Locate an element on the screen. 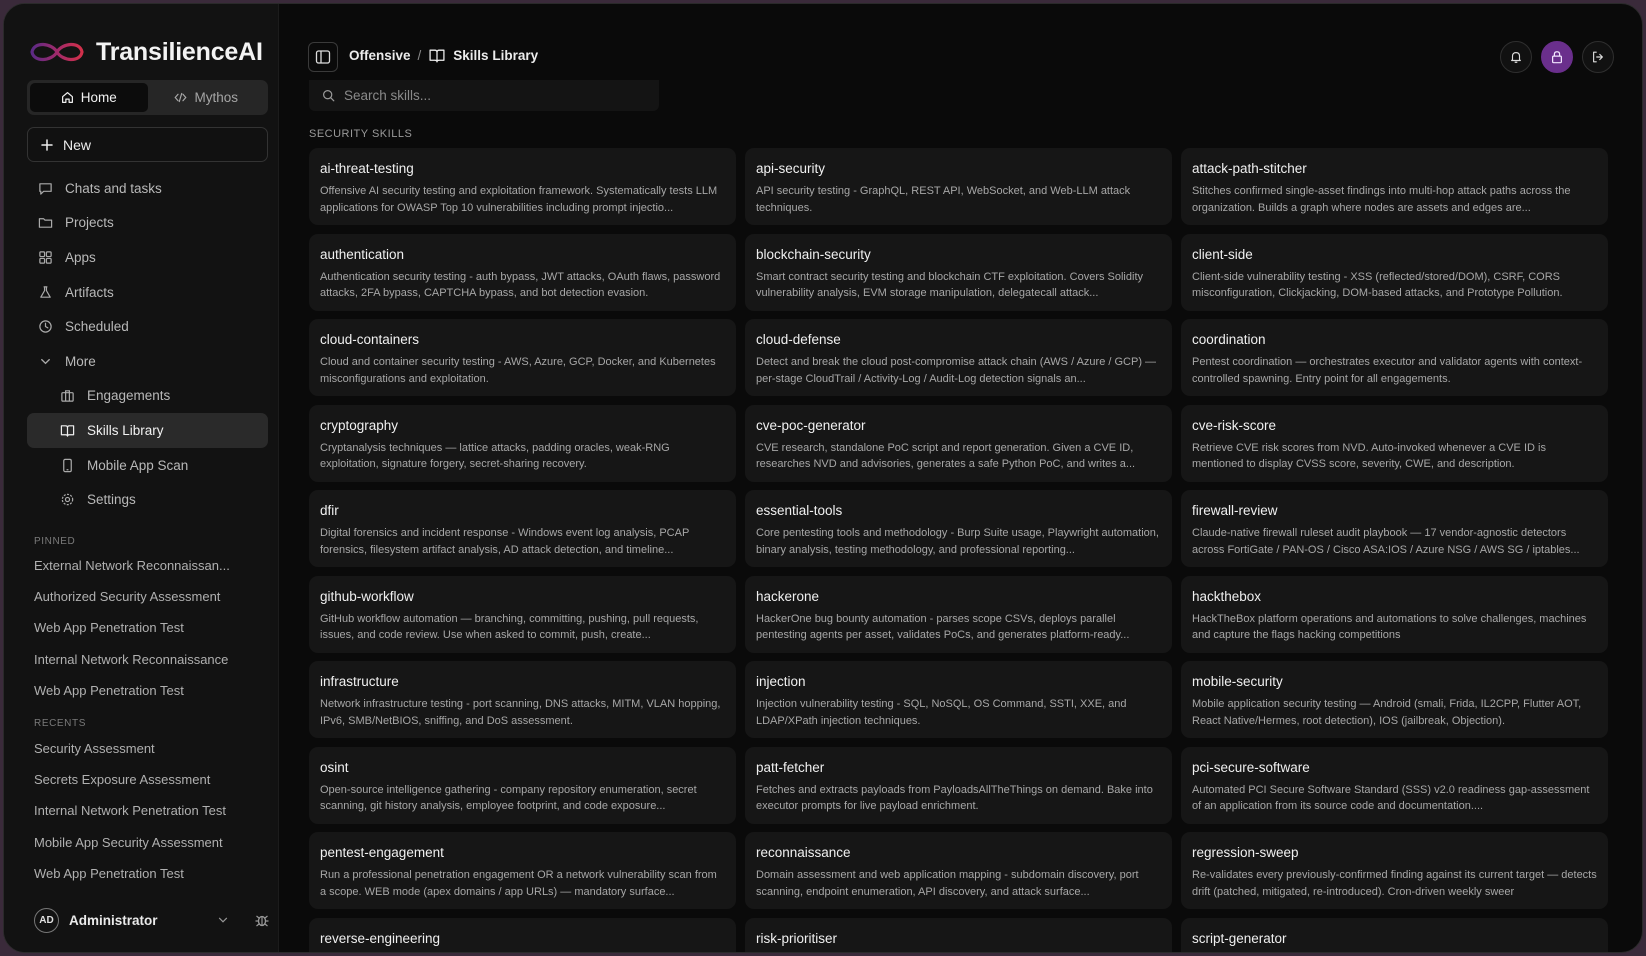 This screenshot has height=956, width=1646. recent-item: Internal Network Penetration Test is located at coordinates (151, 810).